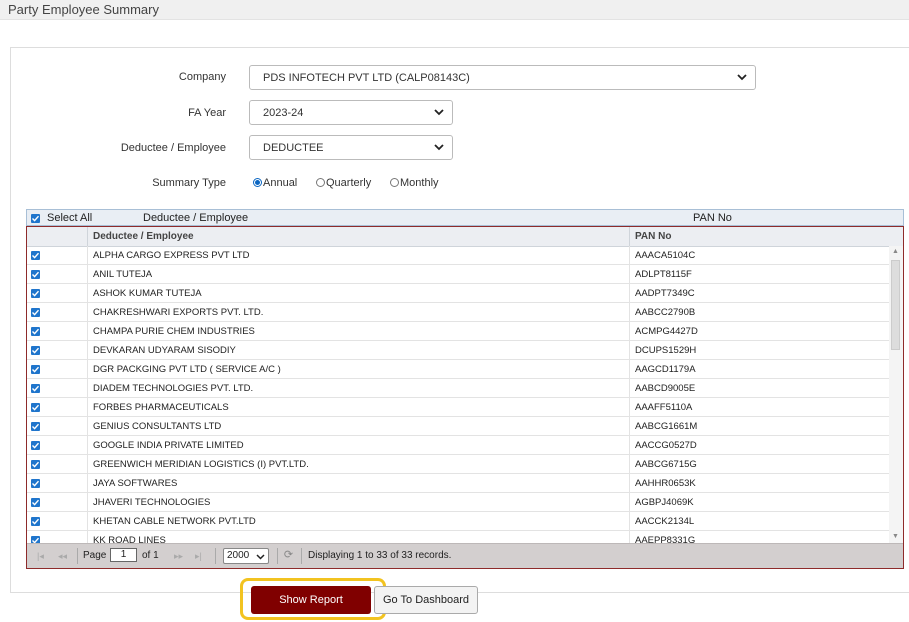  Describe the element at coordinates (895, 251) in the screenshot. I see `scroll-up-icon: ▲` at that location.